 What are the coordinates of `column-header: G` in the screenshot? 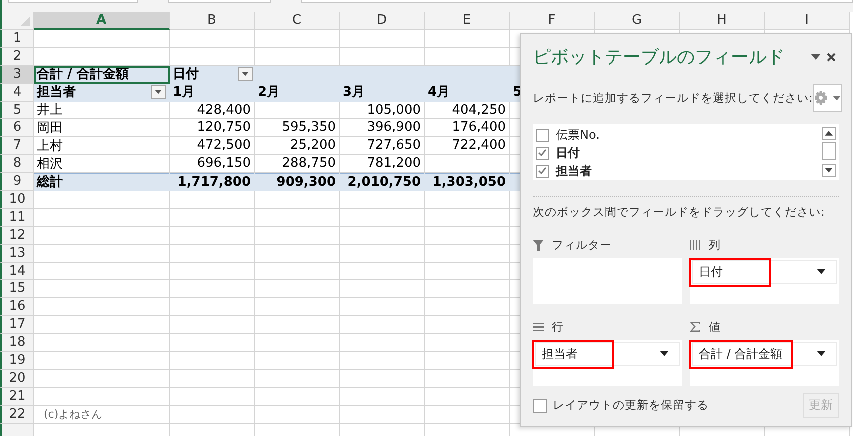 It's located at (637, 21).